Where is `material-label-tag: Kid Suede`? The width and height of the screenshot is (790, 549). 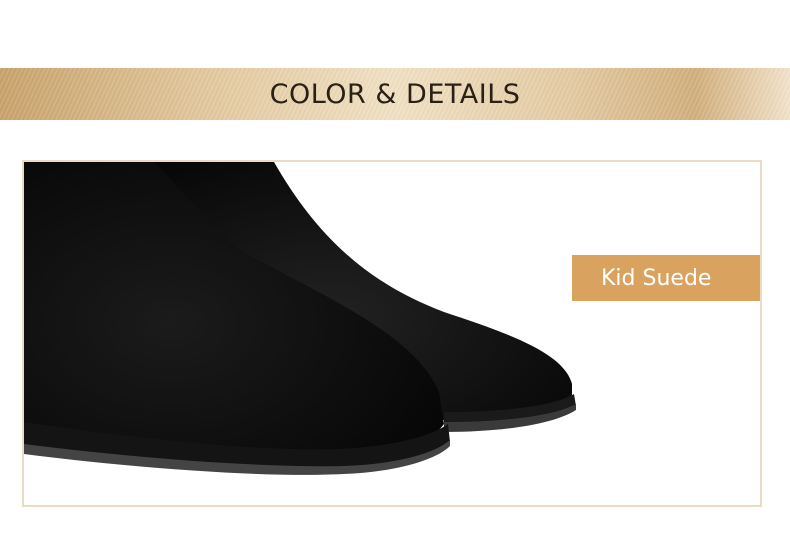
material-label-tag: Kid Suede is located at coordinates (666, 281).